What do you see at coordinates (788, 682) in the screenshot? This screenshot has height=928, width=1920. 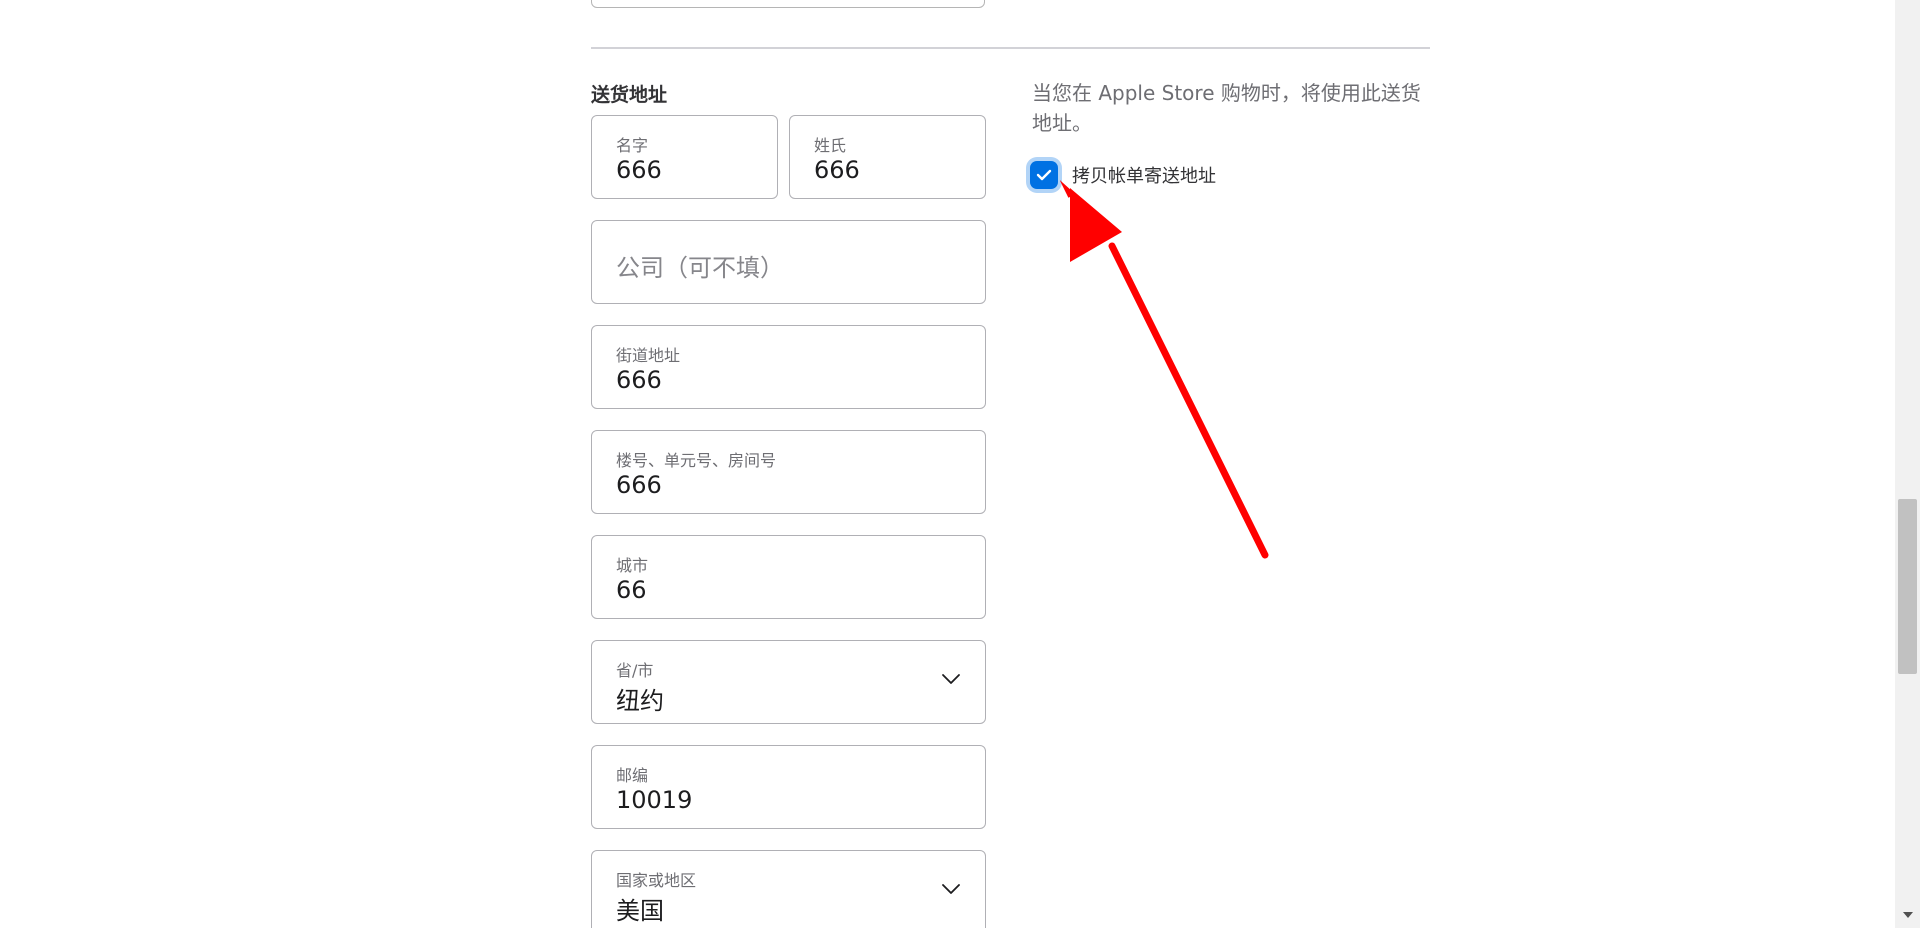 I see `state-select: 省/市 纽约` at bounding box center [788, 682].